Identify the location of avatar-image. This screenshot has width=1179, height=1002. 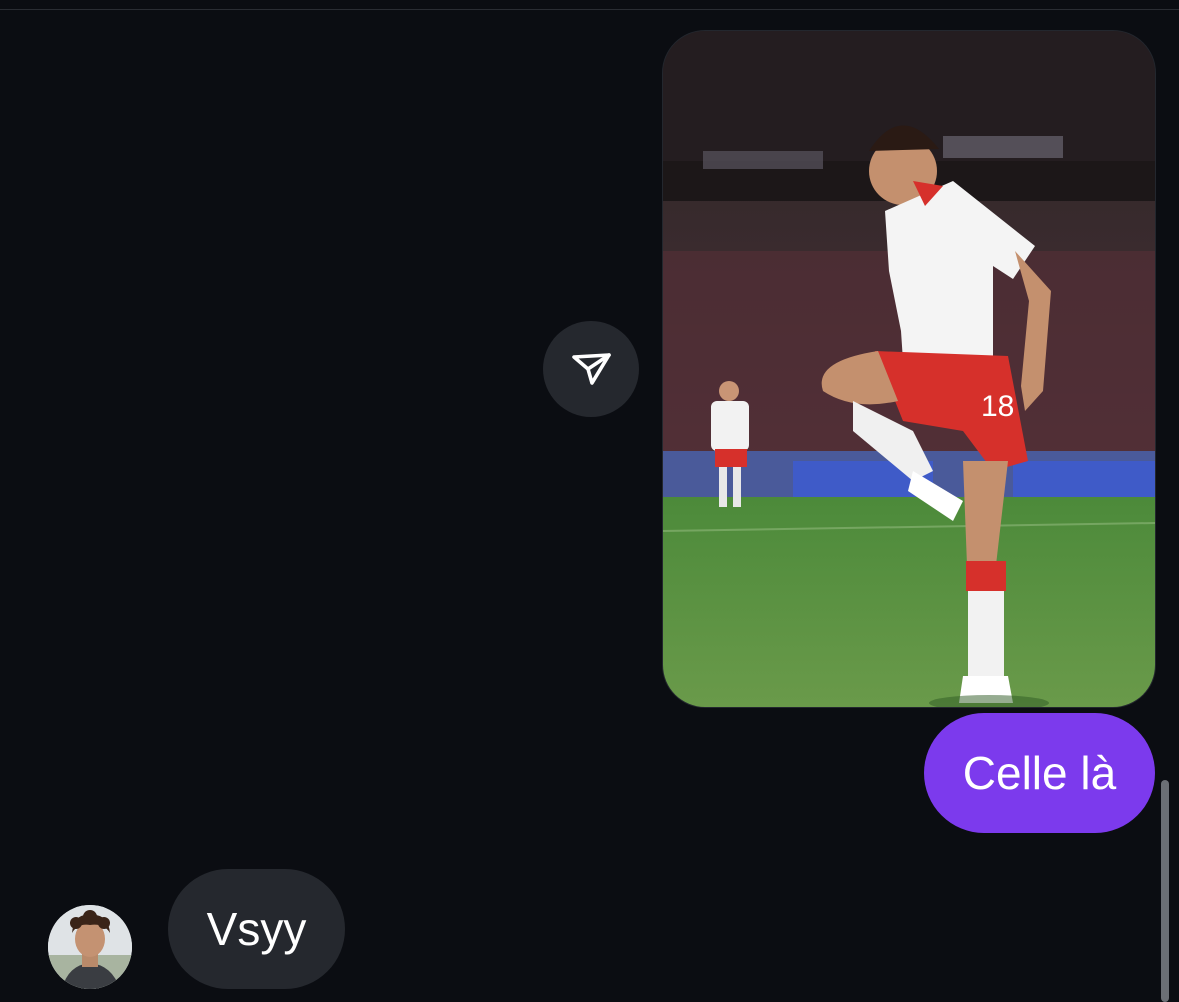
(90, 947).